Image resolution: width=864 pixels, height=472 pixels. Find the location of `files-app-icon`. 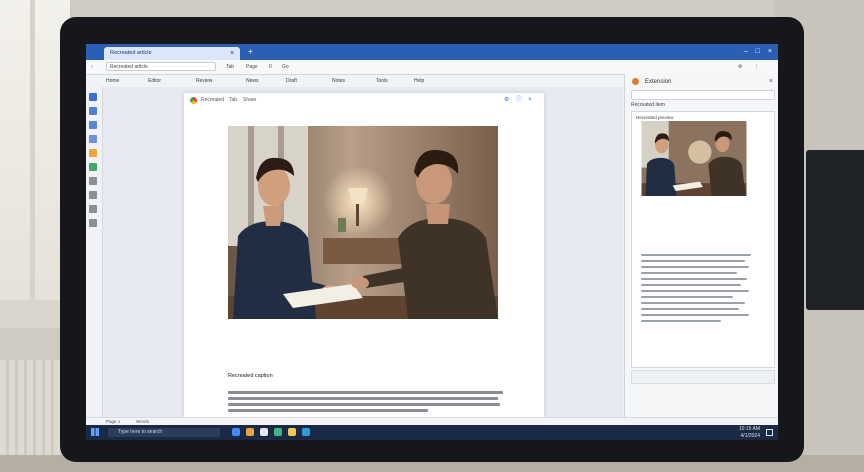

files-app-icon is located at coordinates (292, 432).